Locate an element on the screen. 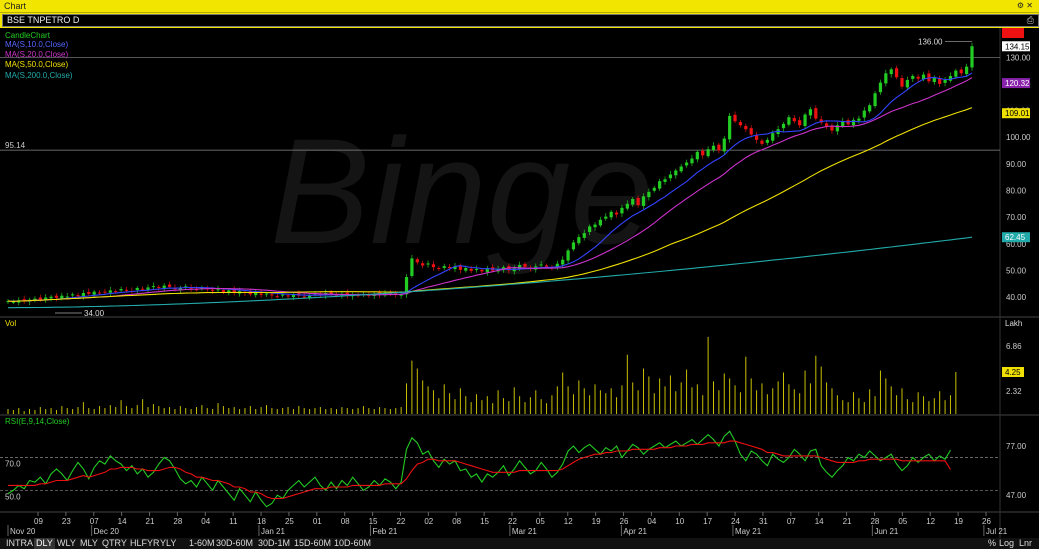 Image resolution: width=1039 pixels, height=549 pixels. x-day-label: 09 is located at coordinates (38, 521).